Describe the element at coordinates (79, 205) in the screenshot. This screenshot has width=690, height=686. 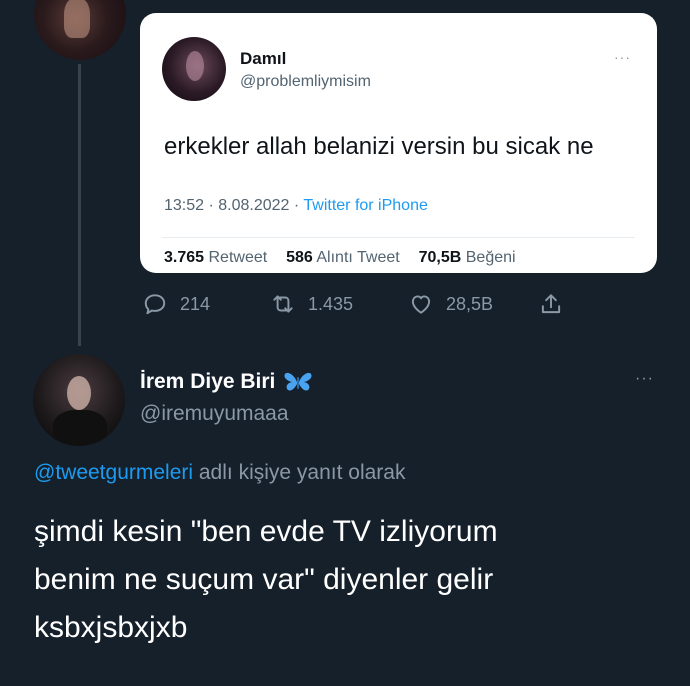
I see `thread-line` at that location.